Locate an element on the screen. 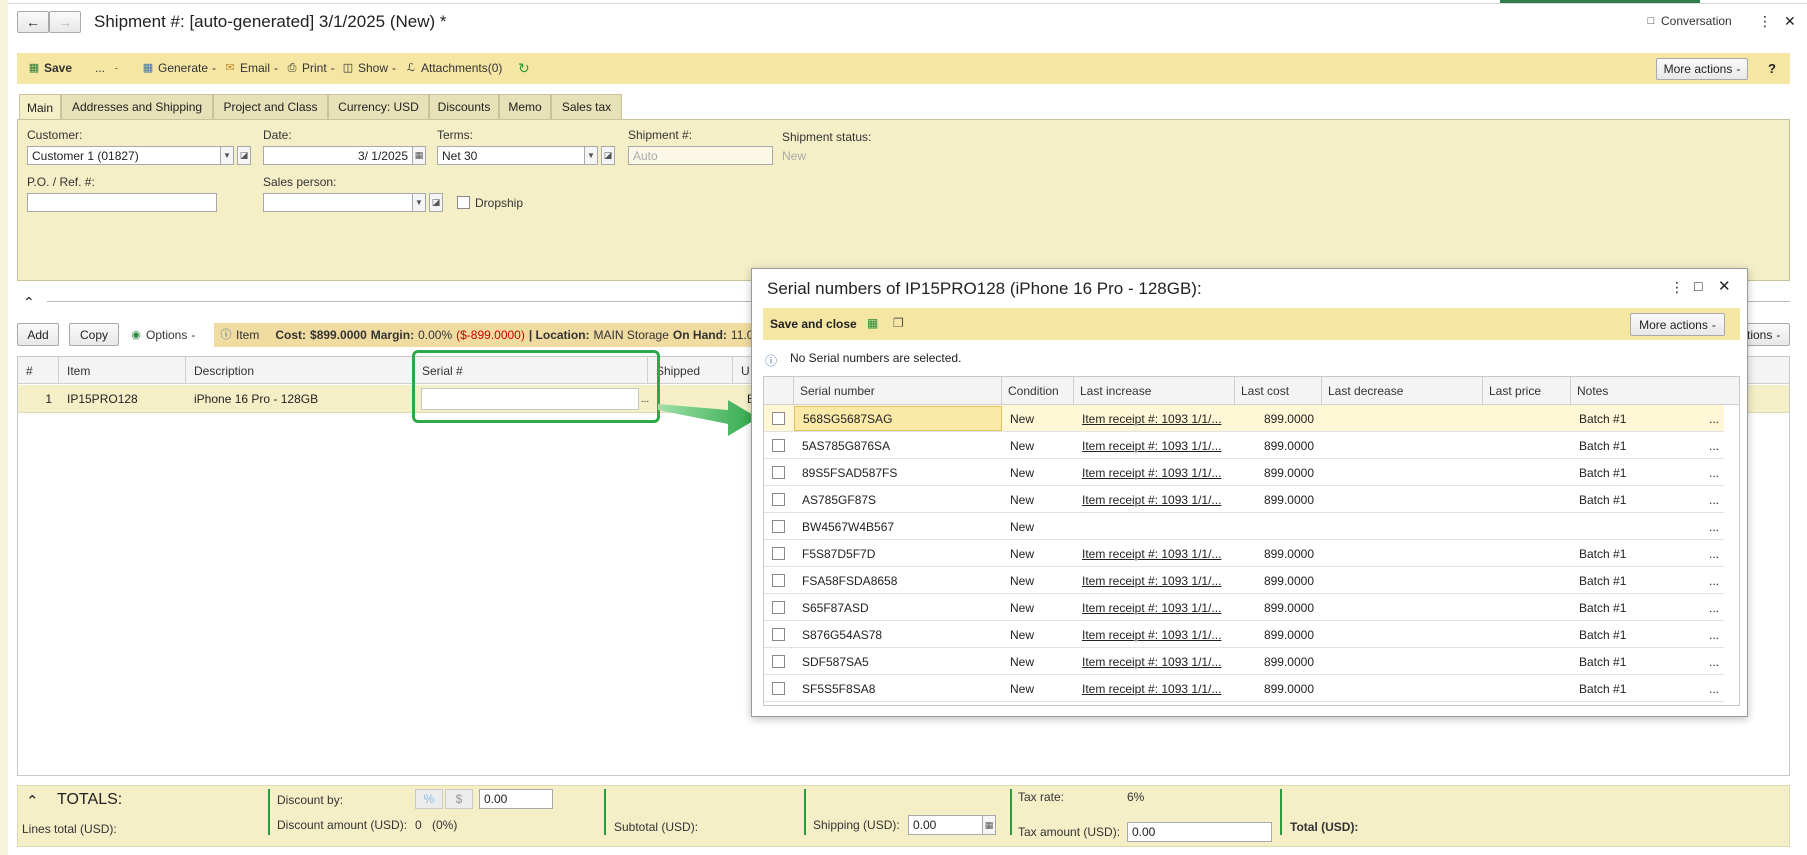  more-actions-button: More actions - is located at coordinates (1702, 69).